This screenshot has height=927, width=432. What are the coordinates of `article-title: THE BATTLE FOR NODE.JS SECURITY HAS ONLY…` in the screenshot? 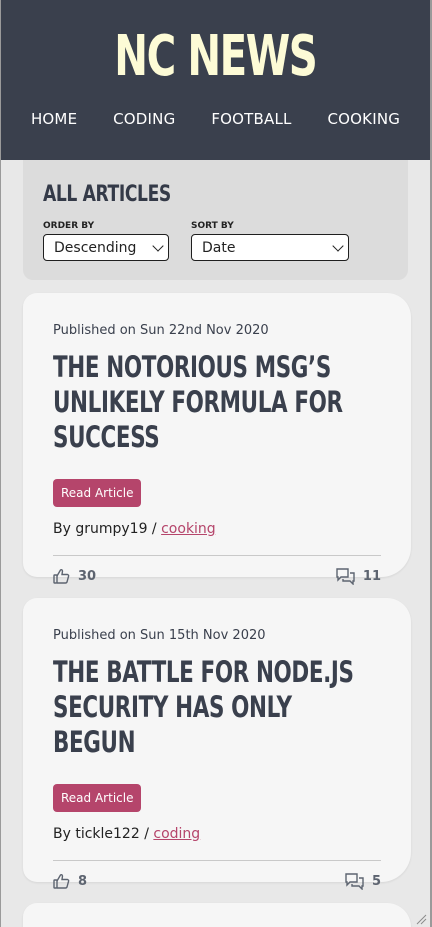 It's located at (203, 707).